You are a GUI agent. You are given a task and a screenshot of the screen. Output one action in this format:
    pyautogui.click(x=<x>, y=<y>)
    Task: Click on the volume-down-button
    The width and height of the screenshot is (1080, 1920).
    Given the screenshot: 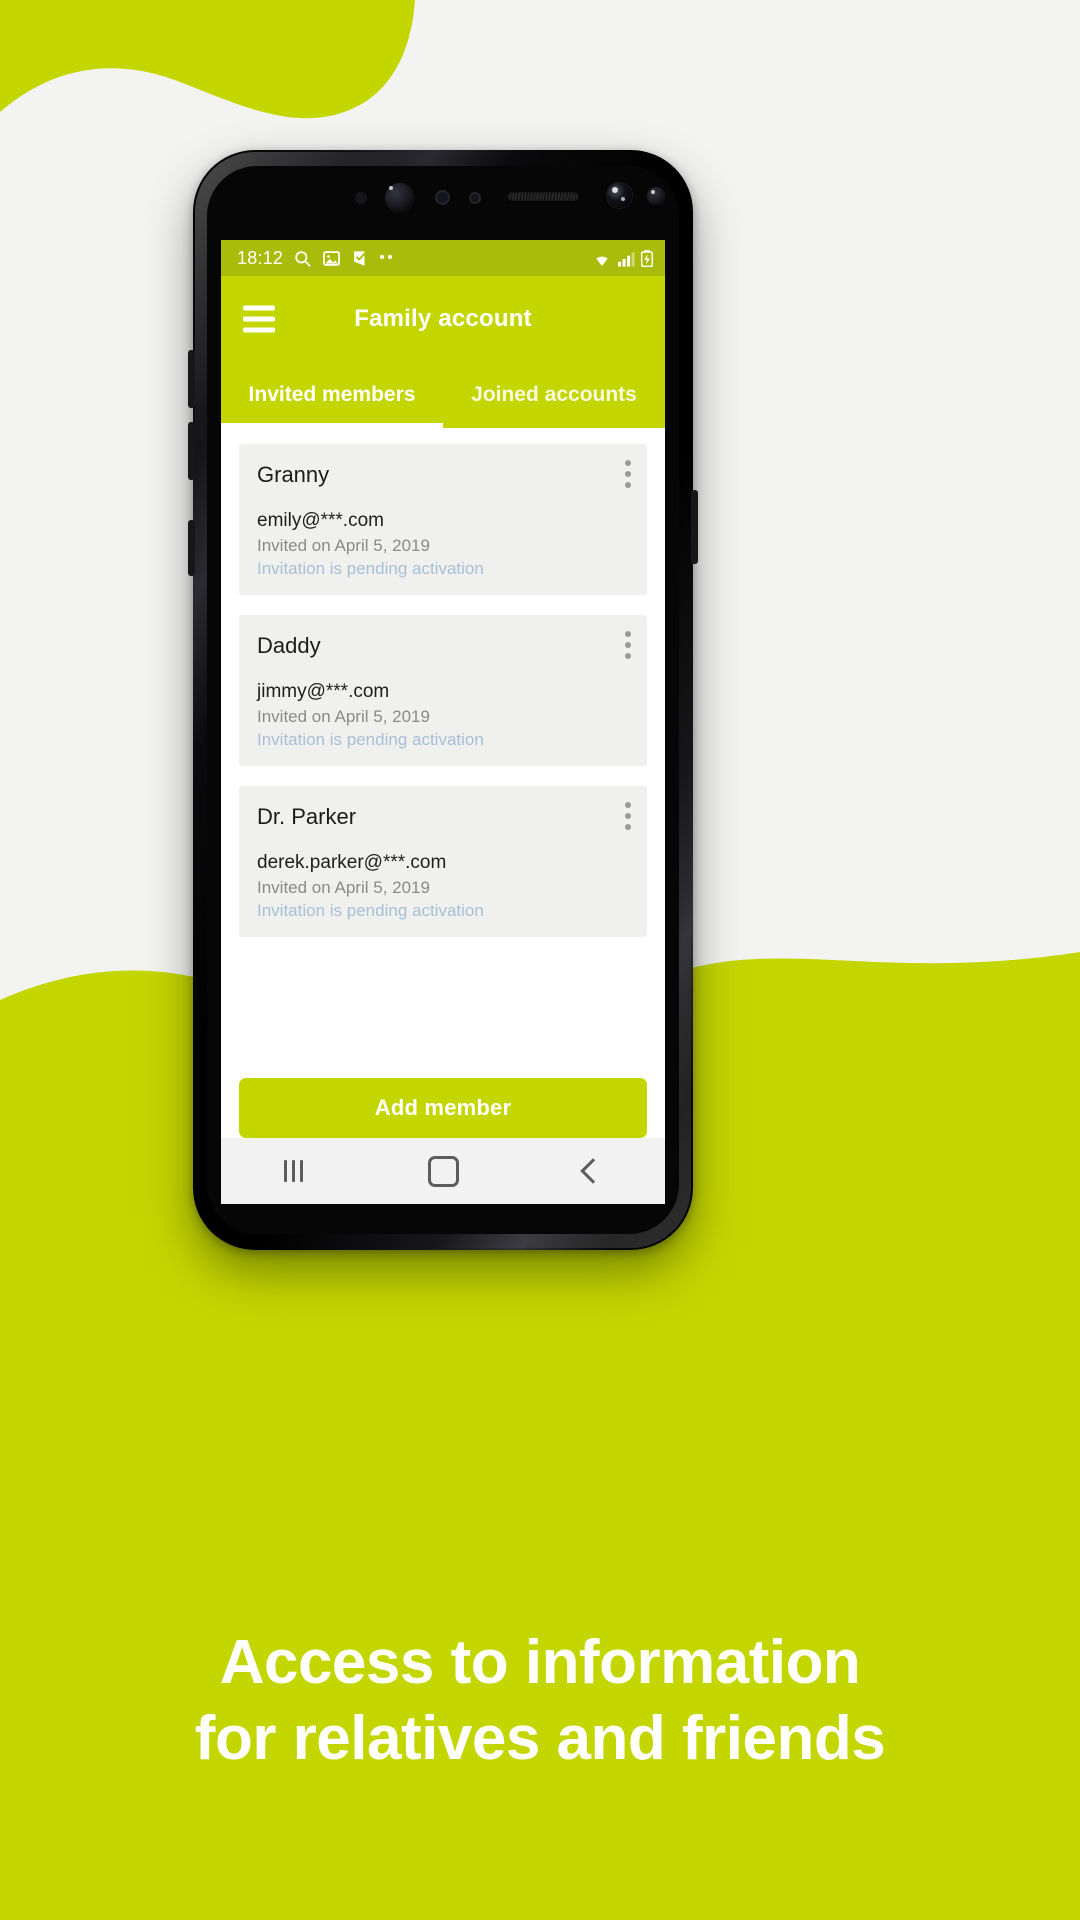 What is the action you would take?
    pyautogui.click(x=191, y=451)
    